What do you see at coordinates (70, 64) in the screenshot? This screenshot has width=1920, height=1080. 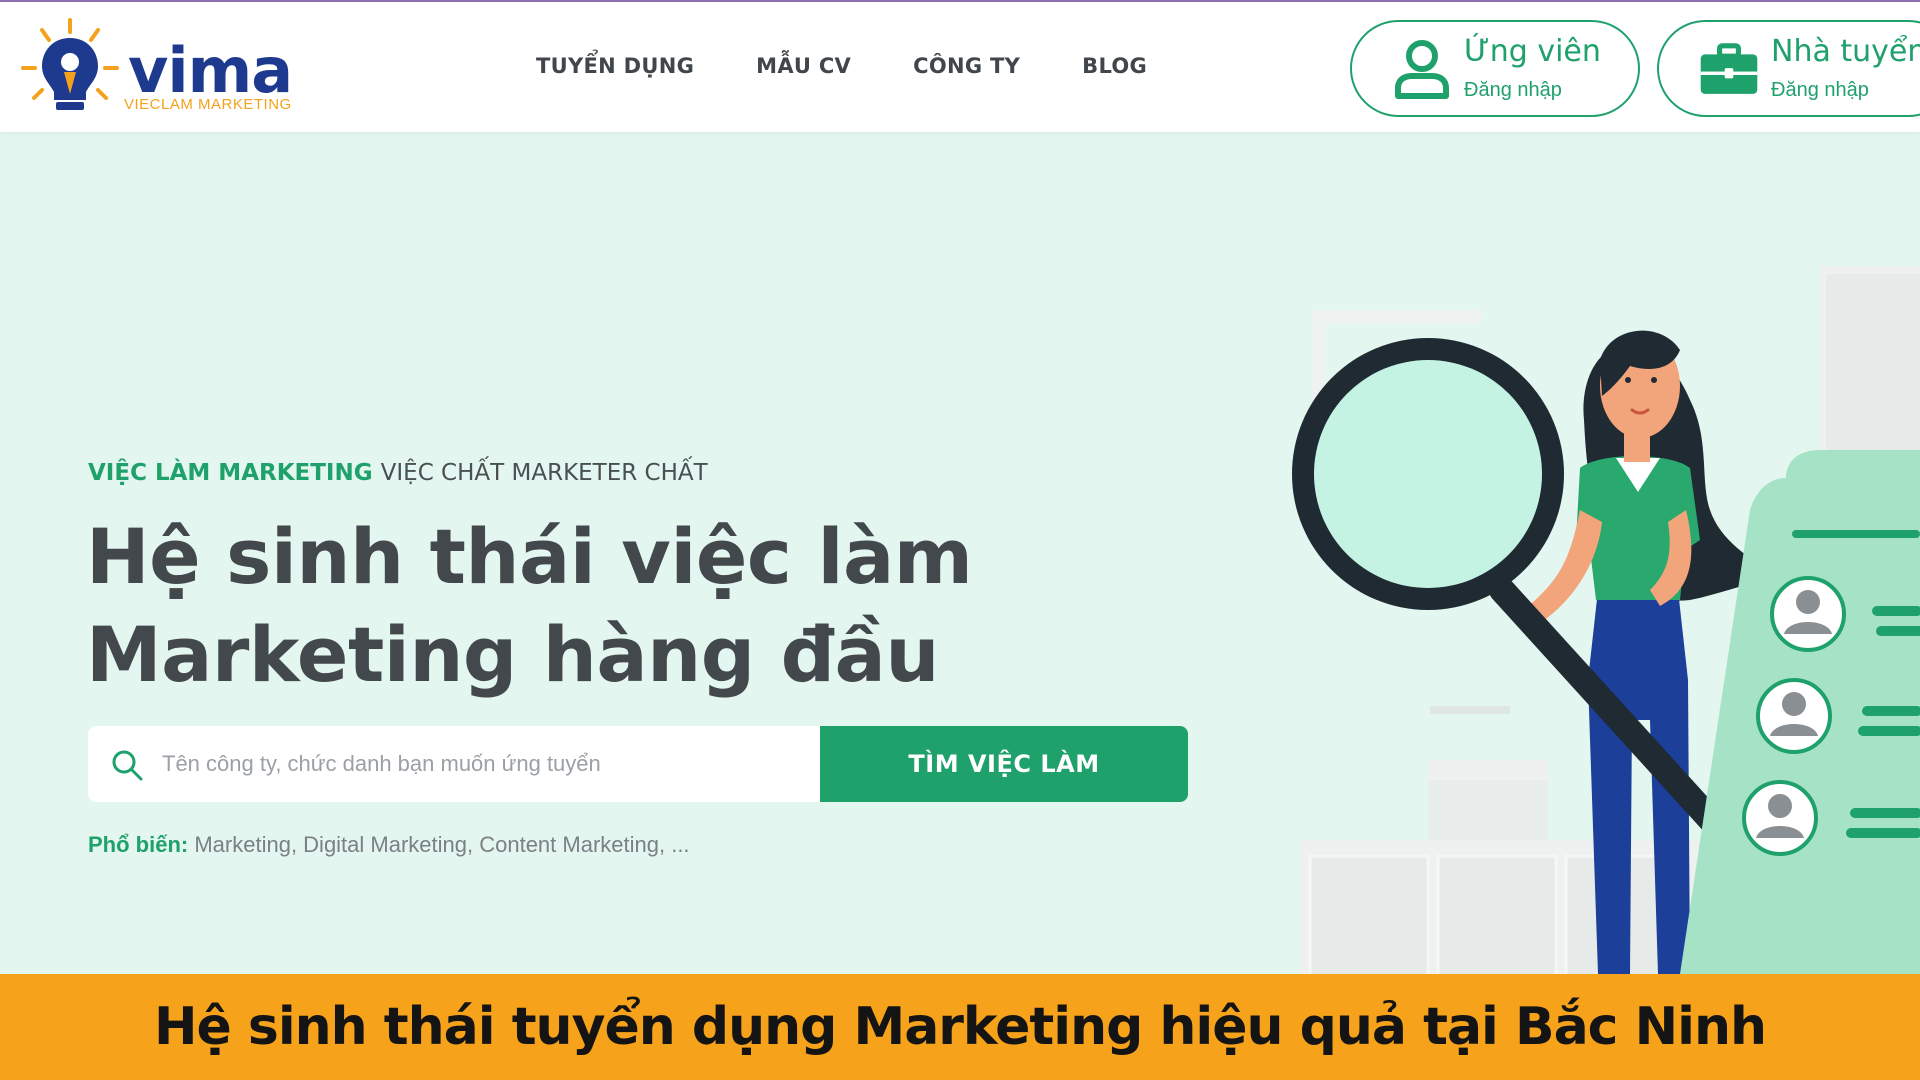 I see `lightbulb-icon` at bounding box center [70, 64].